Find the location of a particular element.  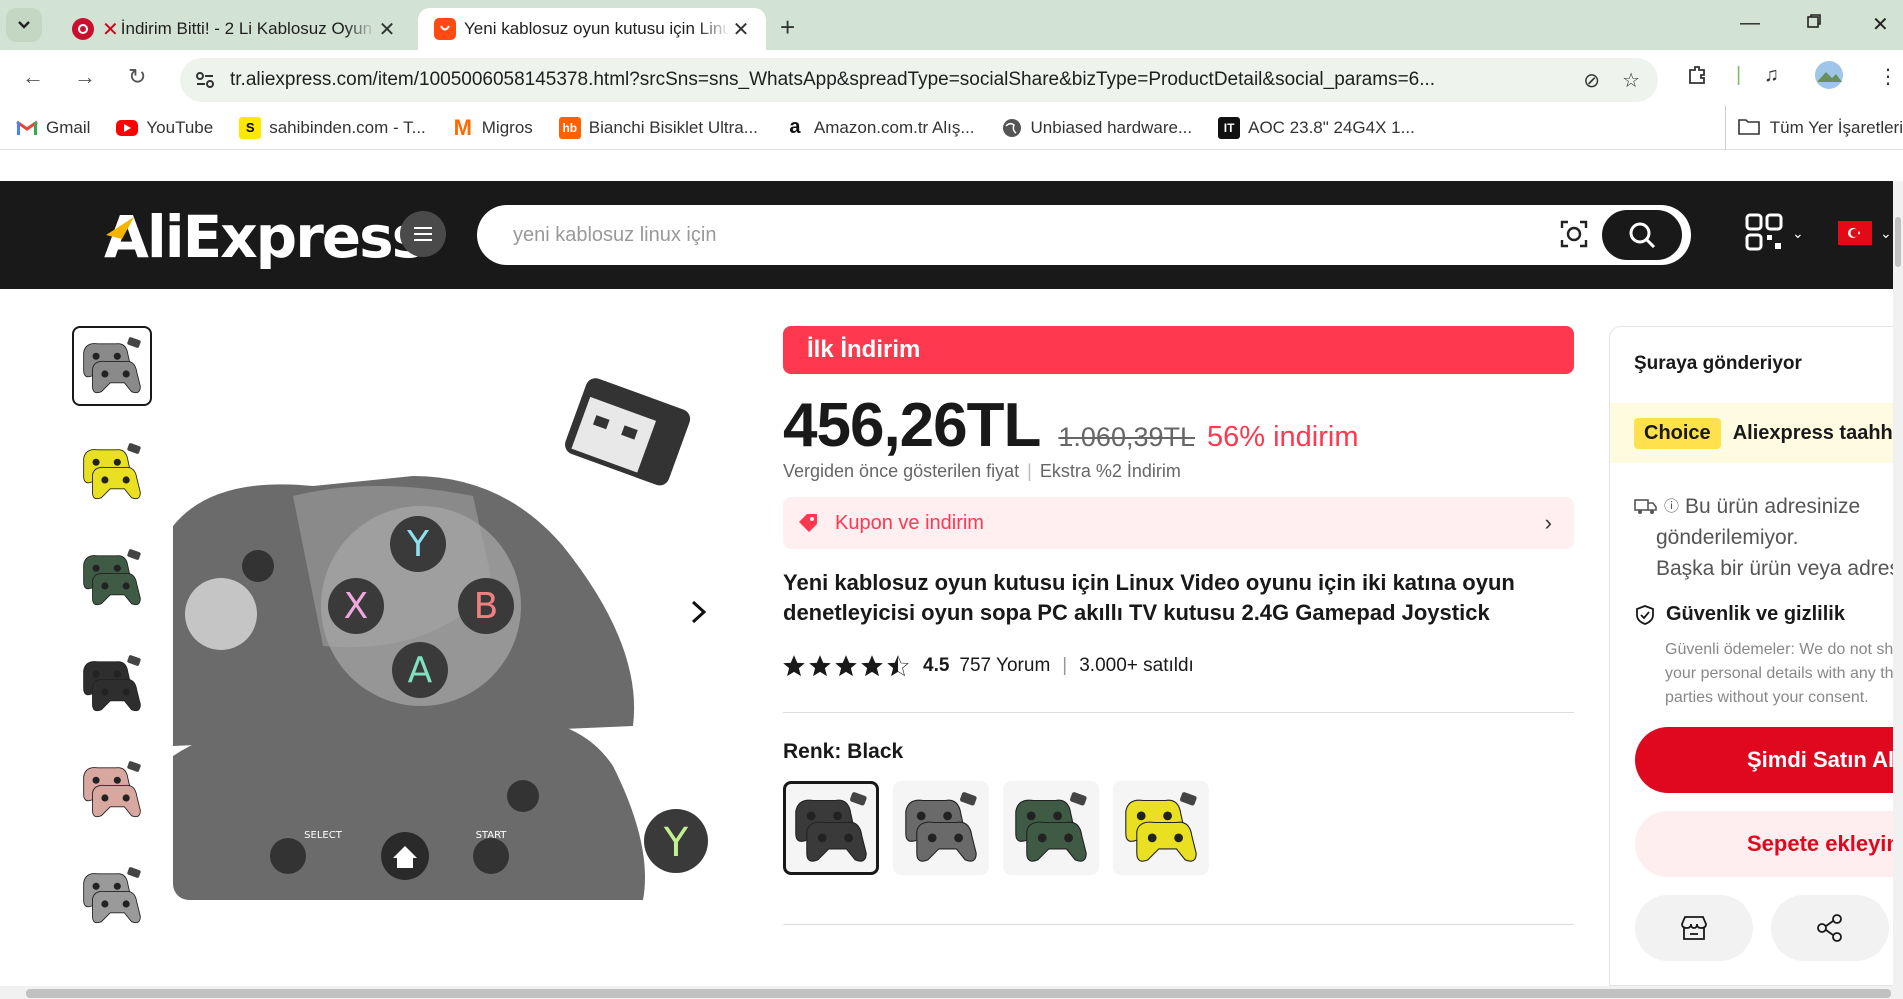

youtube-icon is located at coordinates (127, 127).